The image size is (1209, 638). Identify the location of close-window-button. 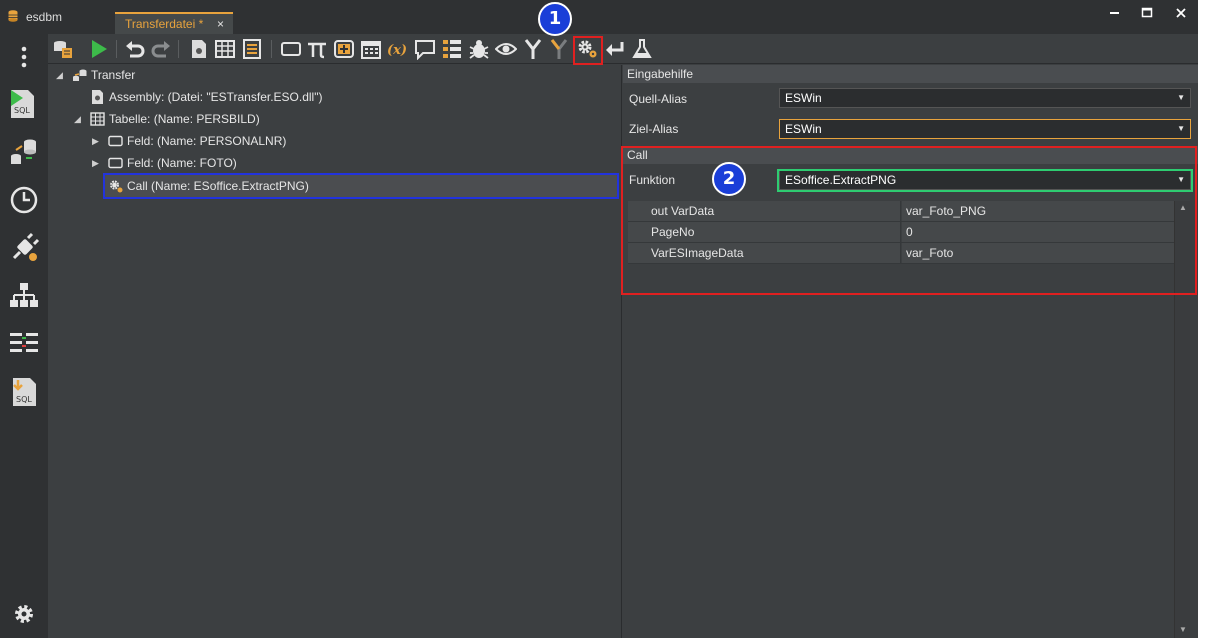
(1181, 15).